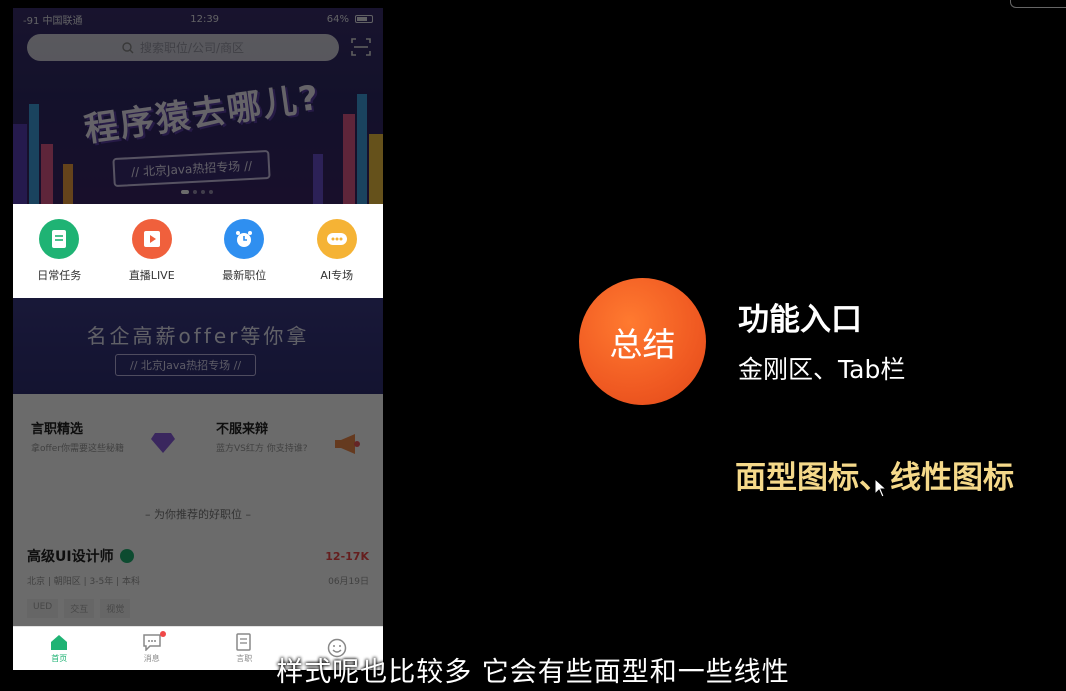  I want to click on job-tag: 交互, so click(79, 608).